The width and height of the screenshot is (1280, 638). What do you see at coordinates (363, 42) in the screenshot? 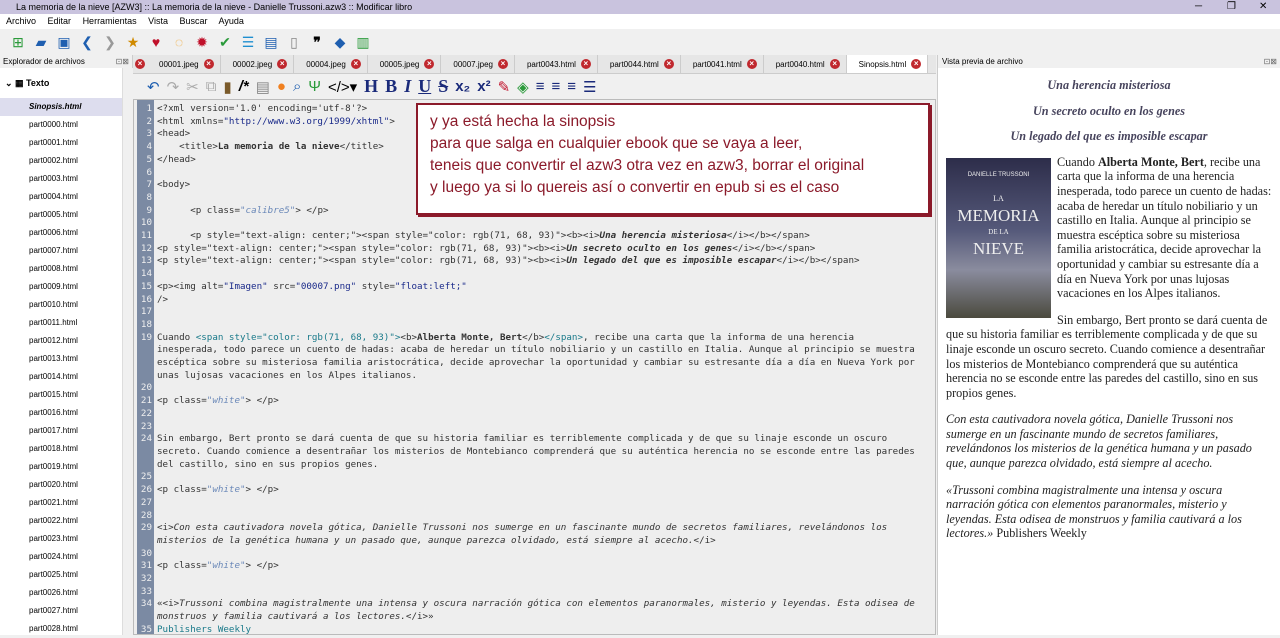
I see `stats-icon: ▥` at bounding box center [363, 42].